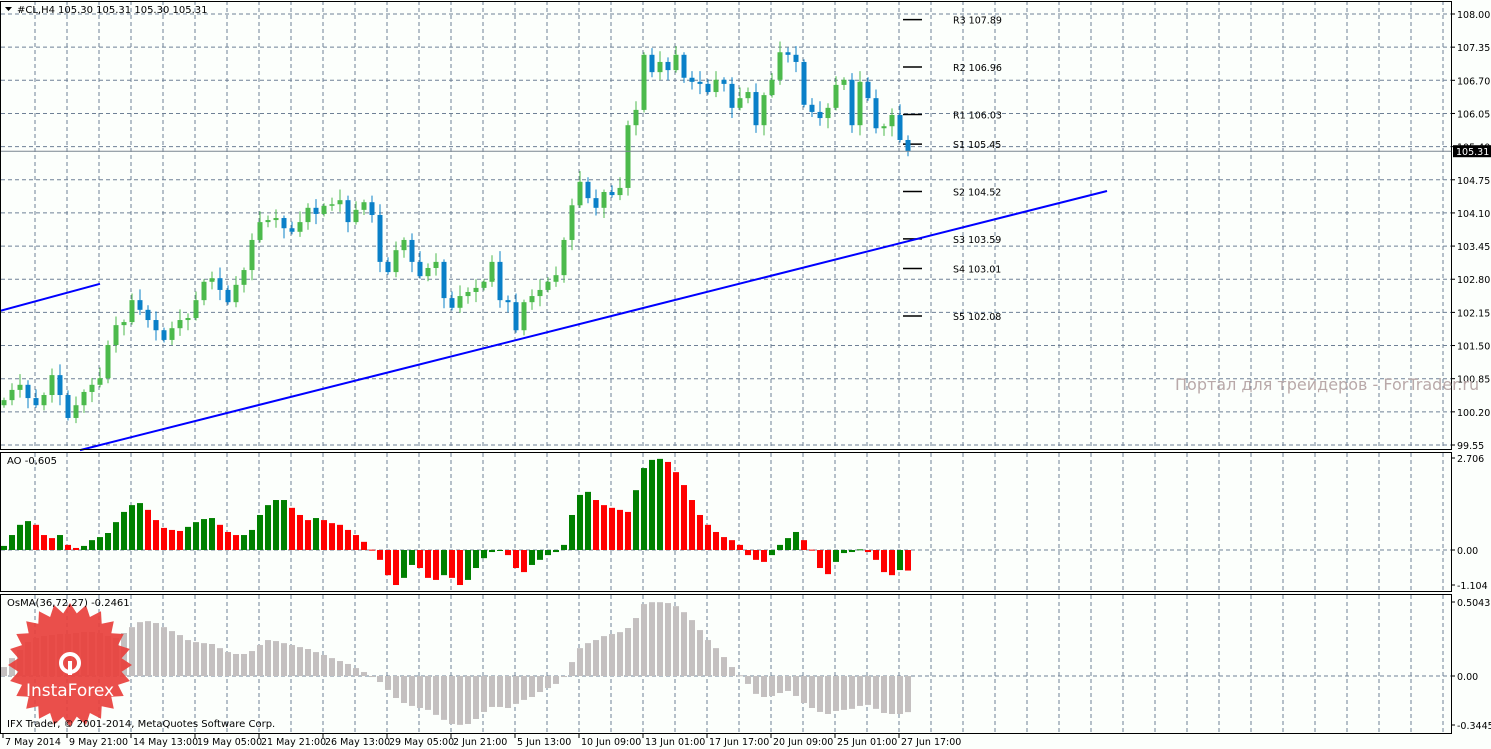  What do you see at coordinates (357, 742) in the screenshot?
I see `time-tick-label: 26 May 13:00` at bounding box center [357, 742].